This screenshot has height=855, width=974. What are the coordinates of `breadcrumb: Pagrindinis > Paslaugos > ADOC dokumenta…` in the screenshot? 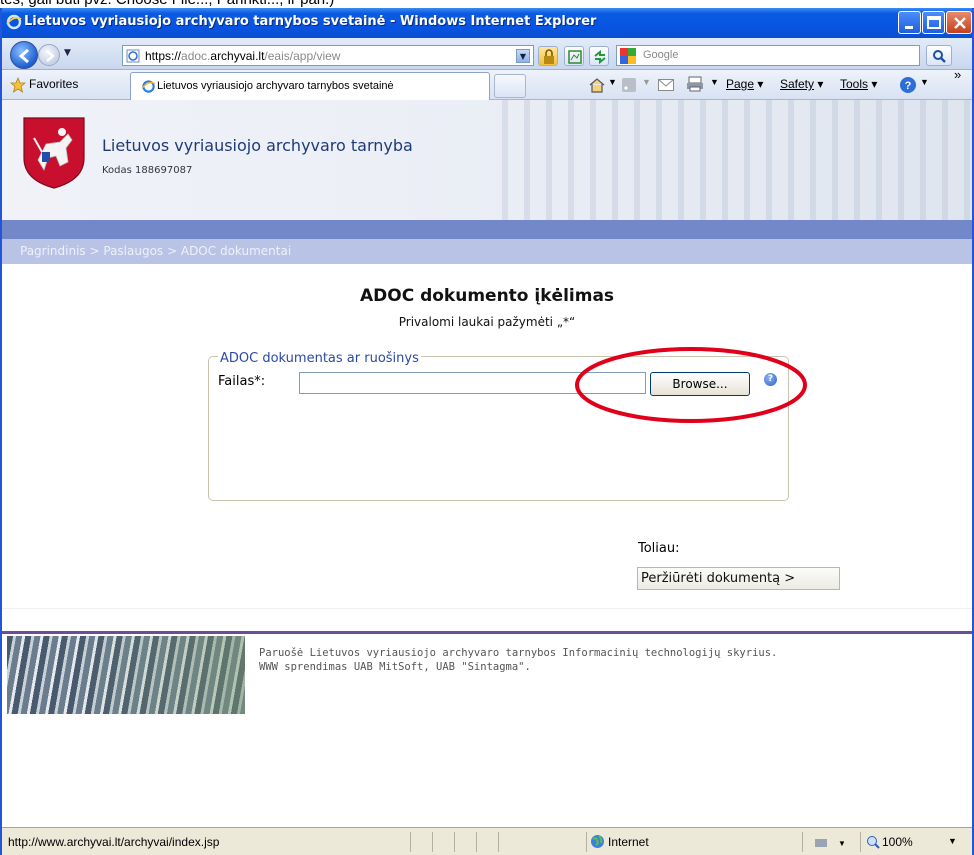 It's located at (487, 251).